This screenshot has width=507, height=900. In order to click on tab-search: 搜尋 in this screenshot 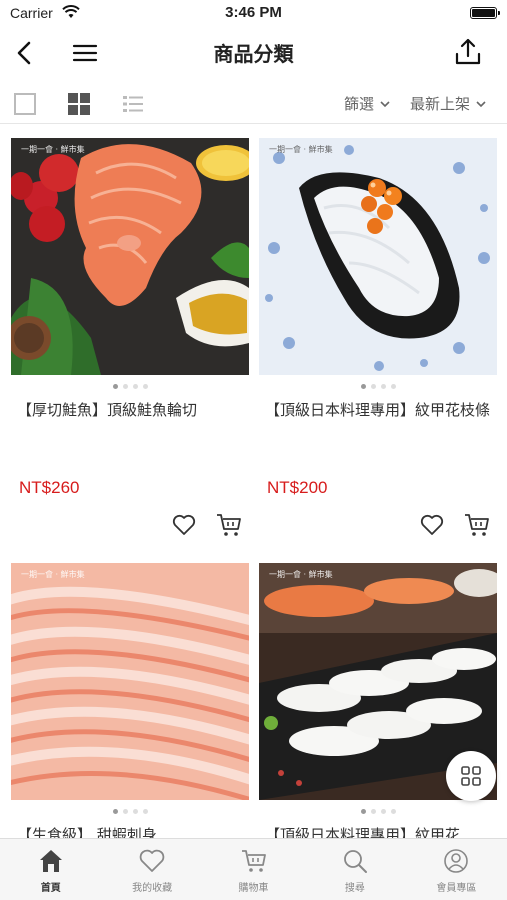, I will do `click(354, 869)`.